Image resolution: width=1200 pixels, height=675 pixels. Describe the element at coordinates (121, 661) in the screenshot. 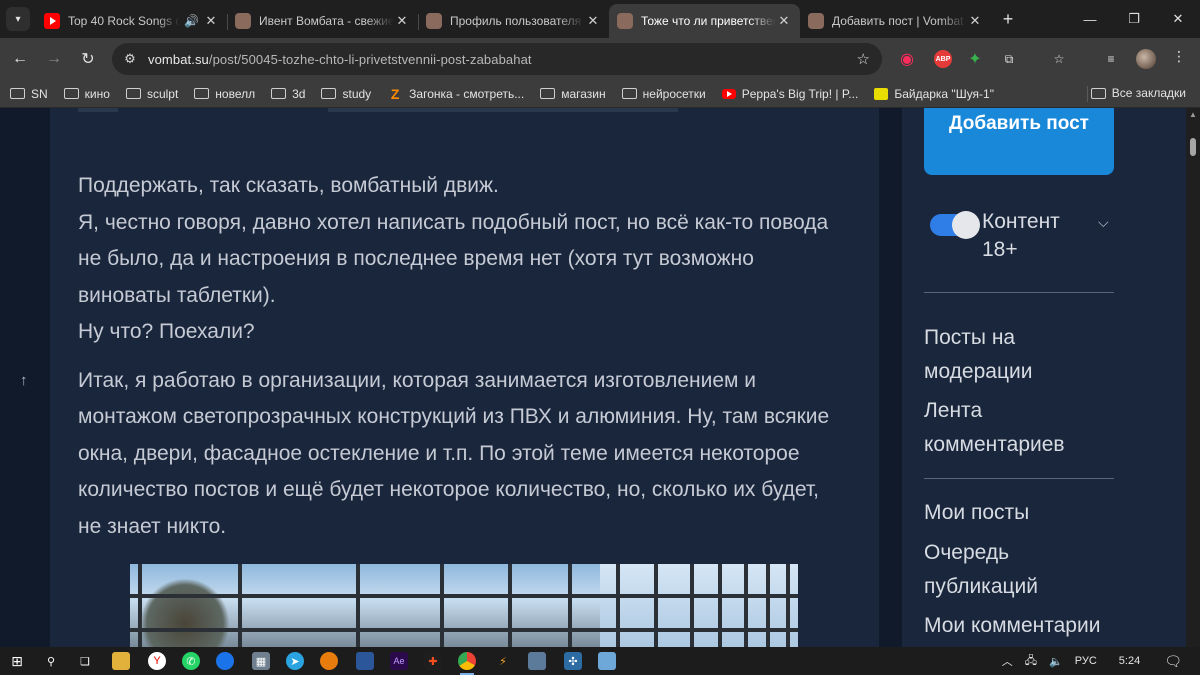

I see `file-explorer-icon` at that location.